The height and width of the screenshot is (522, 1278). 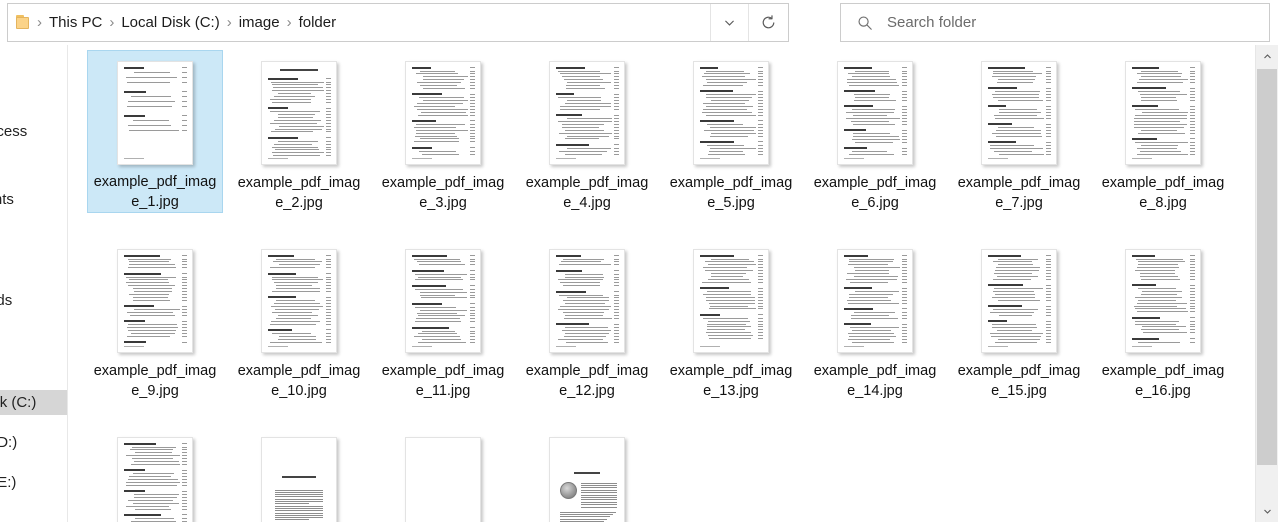 What do you see at coordinates (1267, 511) in the screenshot?
I see `scrollbar-down-button` at bounding box center [1267, 511].